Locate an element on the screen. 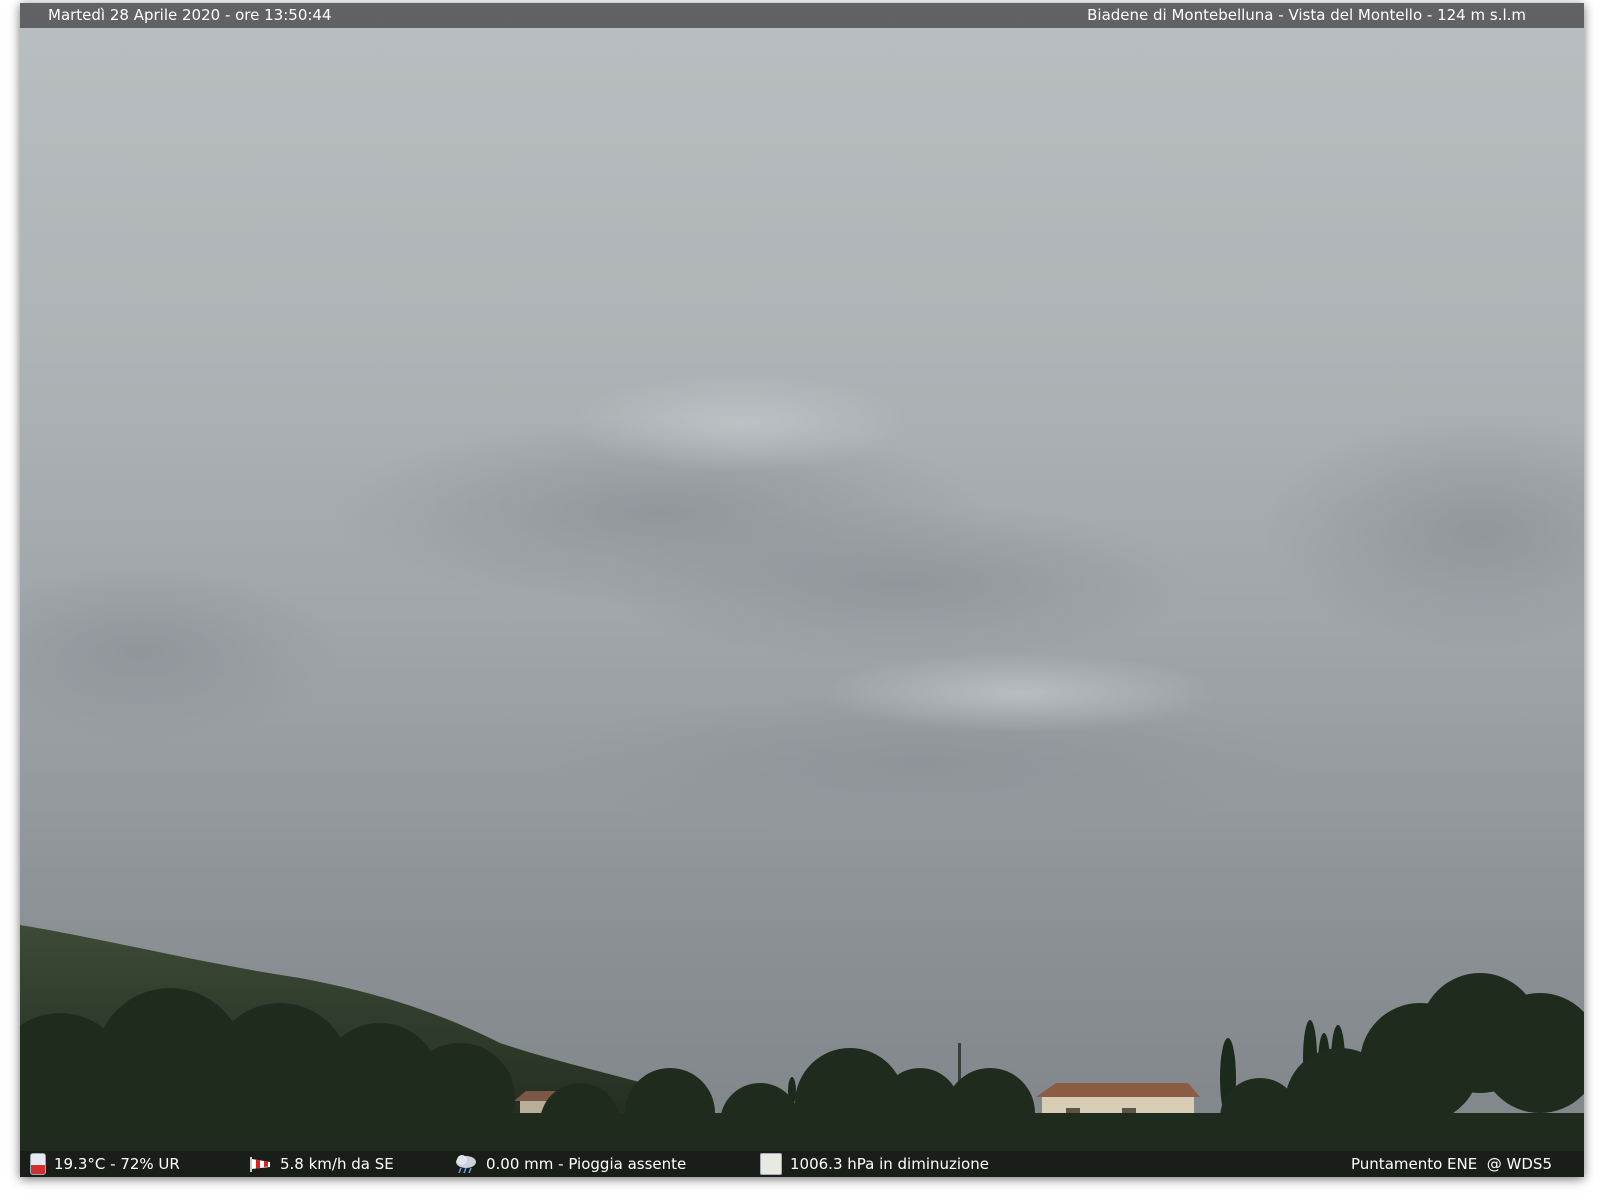  pointing-readout: Puntamento ENE @ WDS5 is located at coordinates (1451, 1164).